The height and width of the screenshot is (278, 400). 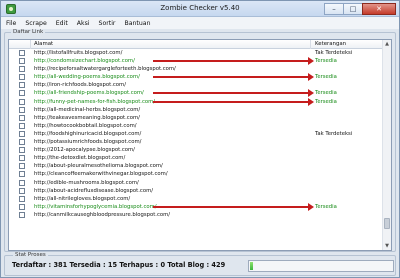 What do you see at coordinates (334, 9) in the screenshot?
I see `minimize-button: –` at bounding box center [334, 9].